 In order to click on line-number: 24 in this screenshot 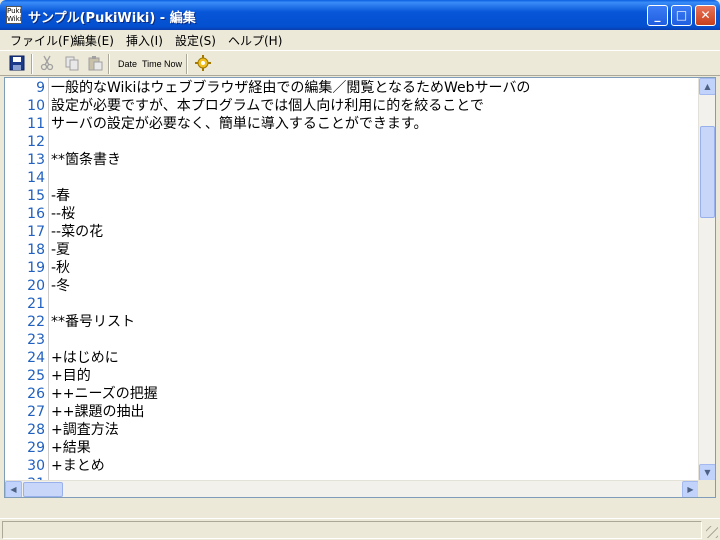, I will do `click(36, 358)`.